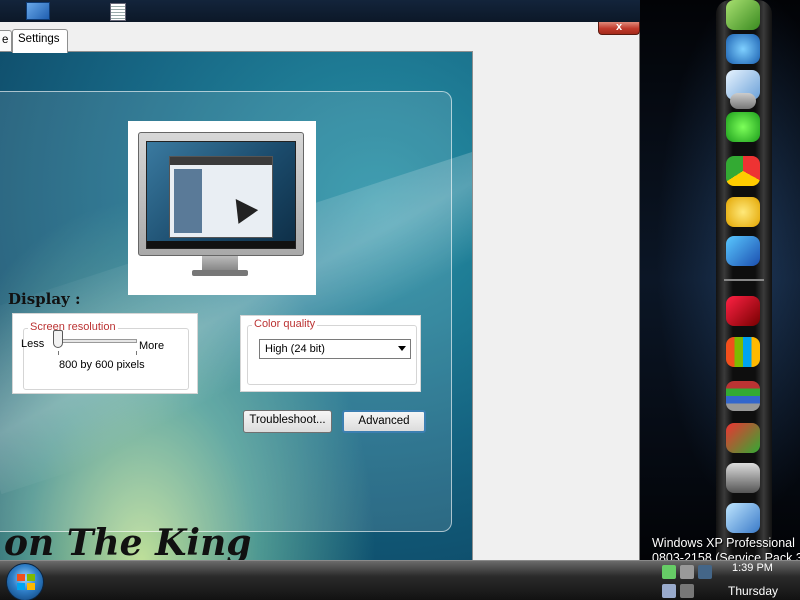 The width and height of the screenshot is (800, 600). Describe the element at coordinates (619, 28) in the screenshot. I see `close-button: x` at that location.